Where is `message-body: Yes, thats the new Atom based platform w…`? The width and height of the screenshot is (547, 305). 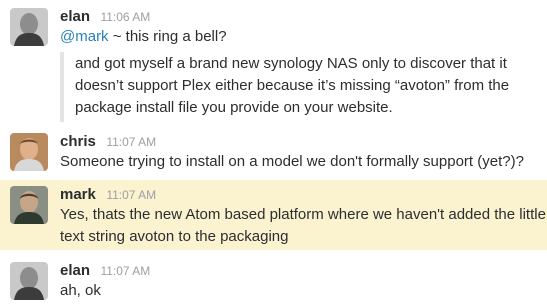
message-body: Yes, thats the new Atom based platform w… is located at coordinates (303, 226).